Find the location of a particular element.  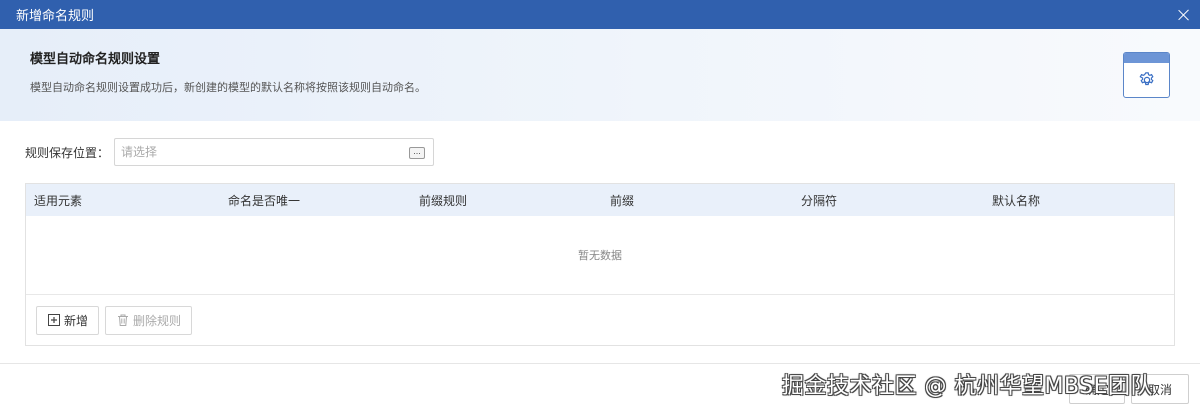

delete-rule-label: 删除规则 is located at coordinates (157, 320).